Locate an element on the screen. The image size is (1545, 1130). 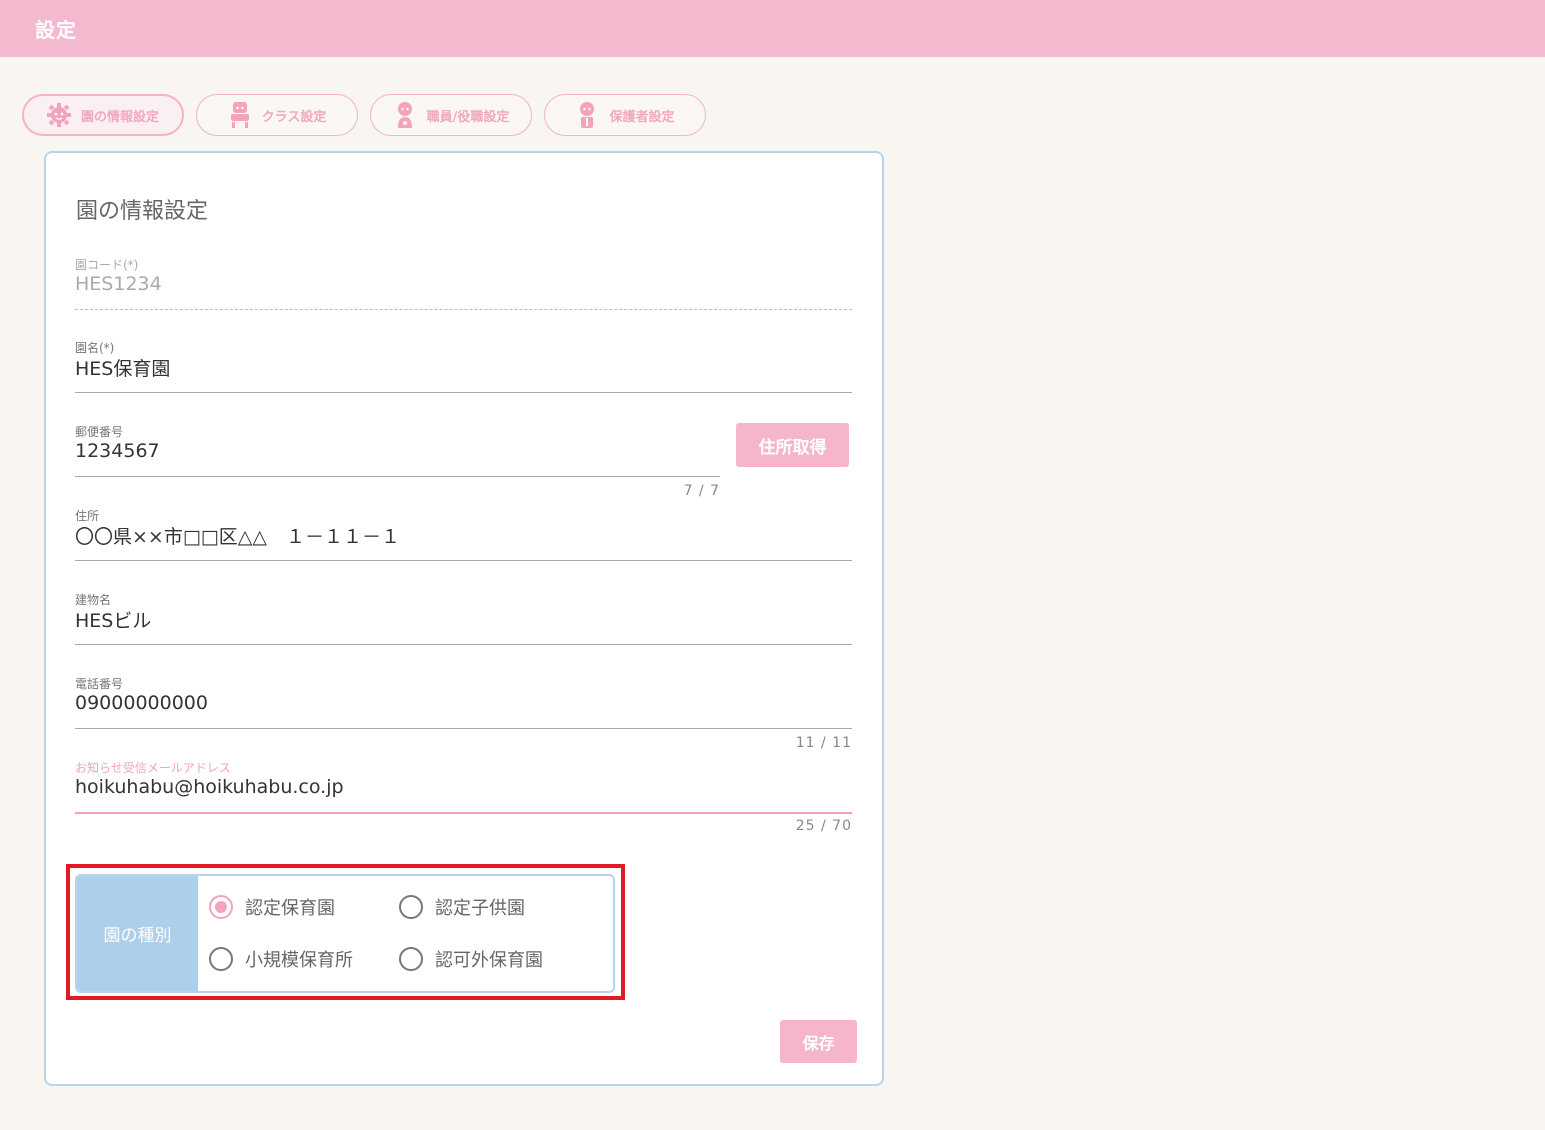
parent-icon is located at coordinates (587, 115).